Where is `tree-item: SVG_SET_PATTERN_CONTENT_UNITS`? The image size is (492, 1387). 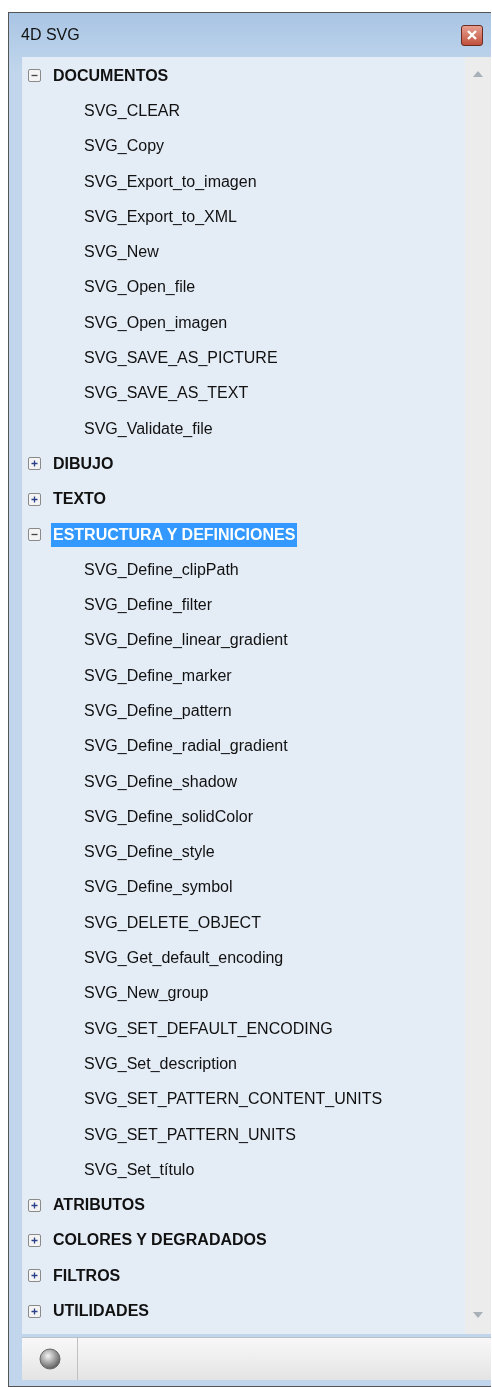
tree-item: SVG_SET_PATTERN_CONTENT_UNITS is located at coordinates (233, 1099).